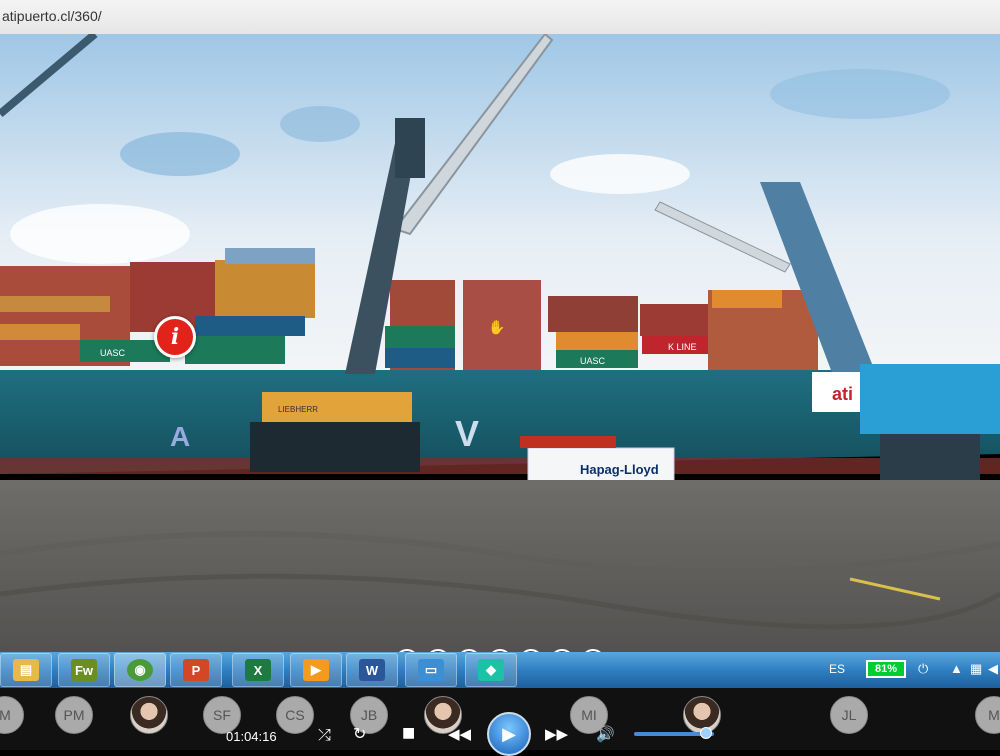  I want to click on taskbar-powerpoint-button: P, so click(196, 670).